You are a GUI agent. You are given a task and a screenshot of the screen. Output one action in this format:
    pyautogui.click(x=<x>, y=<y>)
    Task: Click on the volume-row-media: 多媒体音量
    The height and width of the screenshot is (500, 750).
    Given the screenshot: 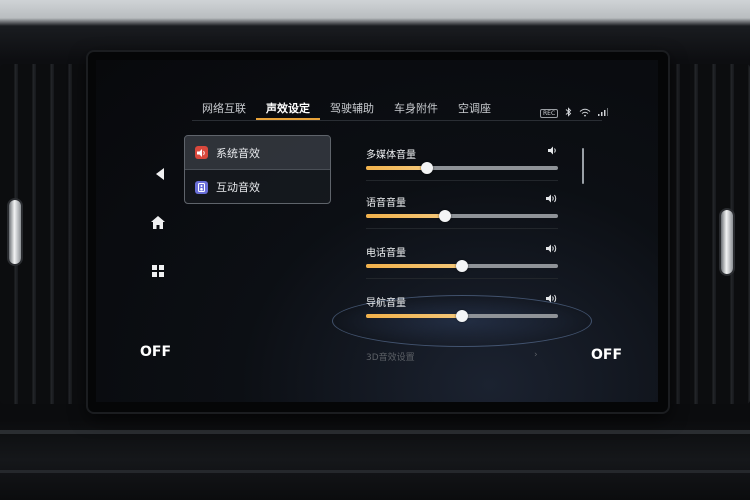 What is the action you would take?
    pyautogui.click(x=462, y=163)
    